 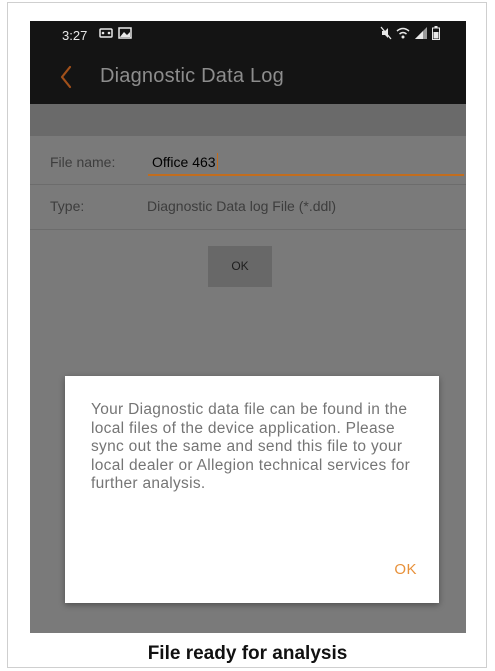 What do you see at coordinates (125, 34) in the screenshot?
I see `image-icon` at bounding box center [125, 34].